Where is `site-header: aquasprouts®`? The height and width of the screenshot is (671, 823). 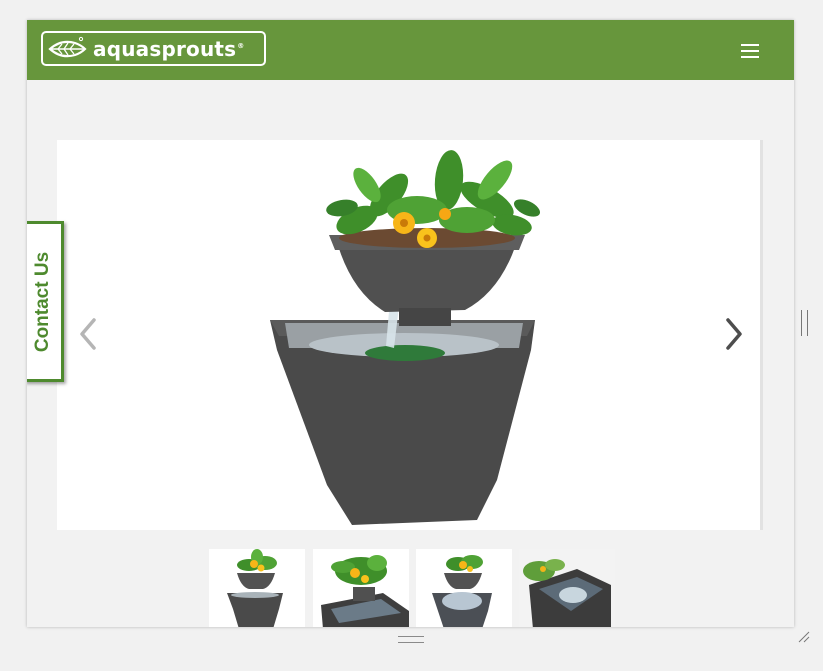
site-header: aquasprouts® is located at coordinates (410, 50).